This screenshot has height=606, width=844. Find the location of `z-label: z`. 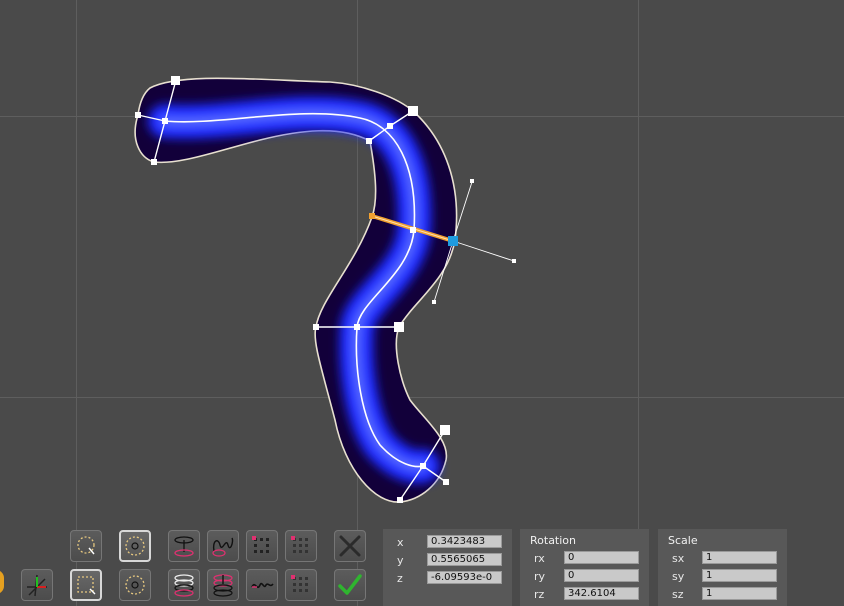

z-label: z is located at coordinates (400, 578).